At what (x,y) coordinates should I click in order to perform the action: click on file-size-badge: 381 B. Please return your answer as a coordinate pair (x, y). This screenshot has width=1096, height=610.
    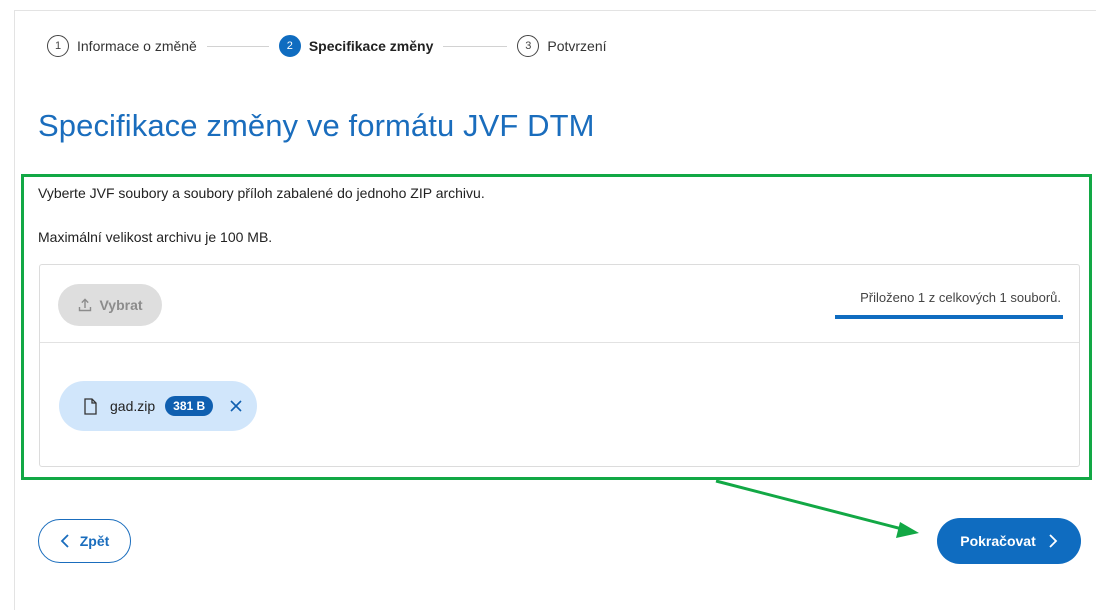
    Looking at the image, I should click on (189, 406).